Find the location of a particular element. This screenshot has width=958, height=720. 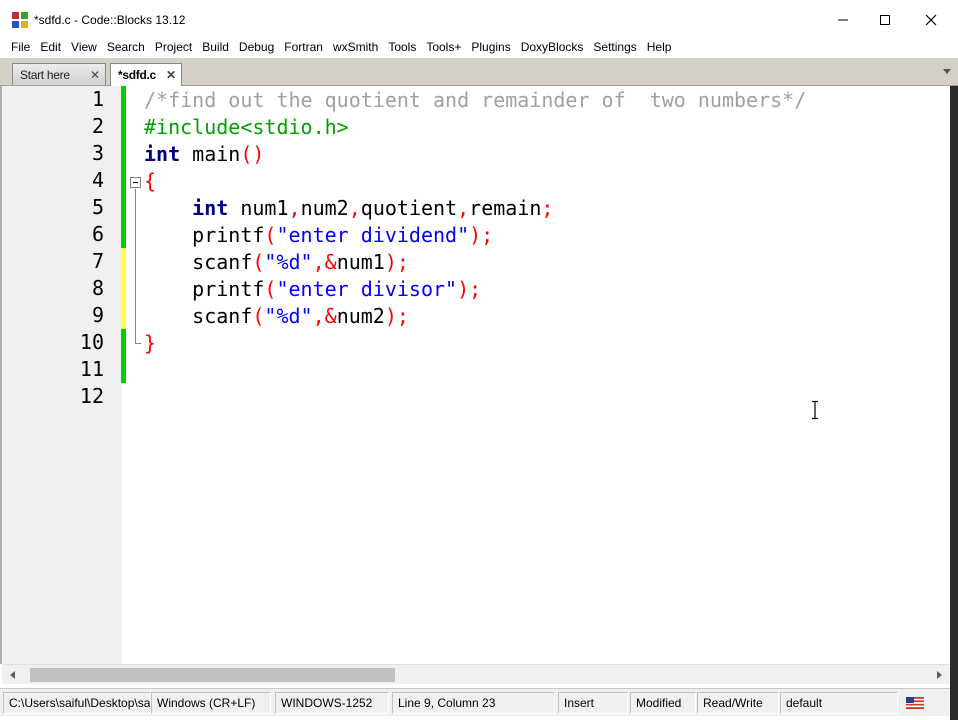

scrollbar-thumb is located at coordinates (212, 675).